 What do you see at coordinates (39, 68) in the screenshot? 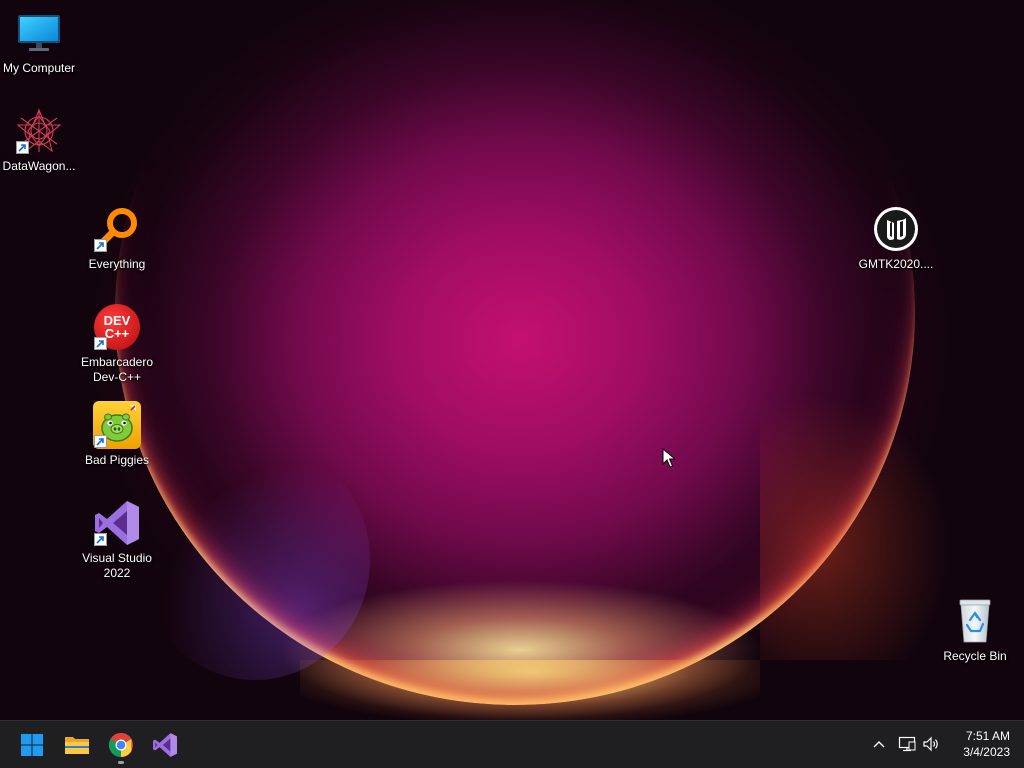
I see `desktop-icon-label: My Computer` at bounding box center [39, 68].